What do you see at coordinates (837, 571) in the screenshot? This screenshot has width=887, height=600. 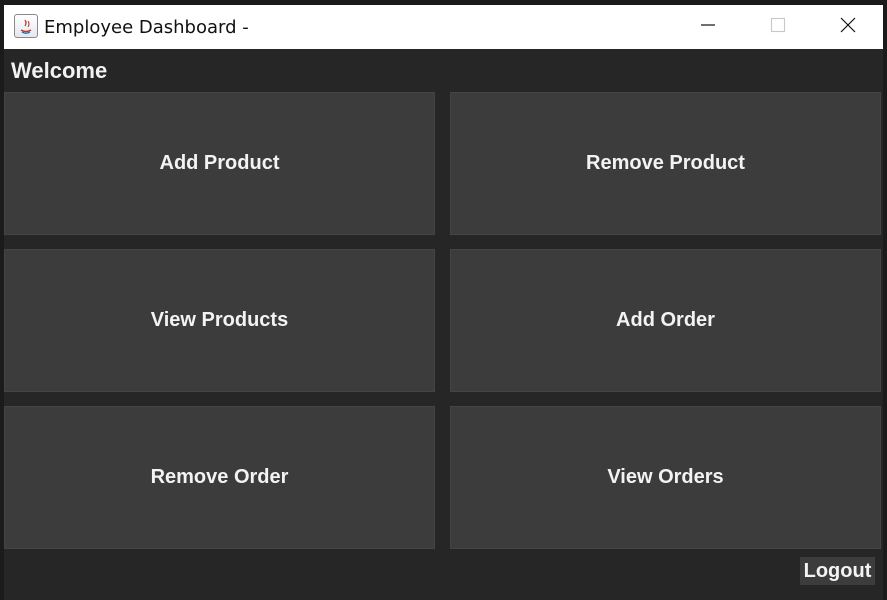 I see `logout-button: Logout` at bounding box center [837, 571].